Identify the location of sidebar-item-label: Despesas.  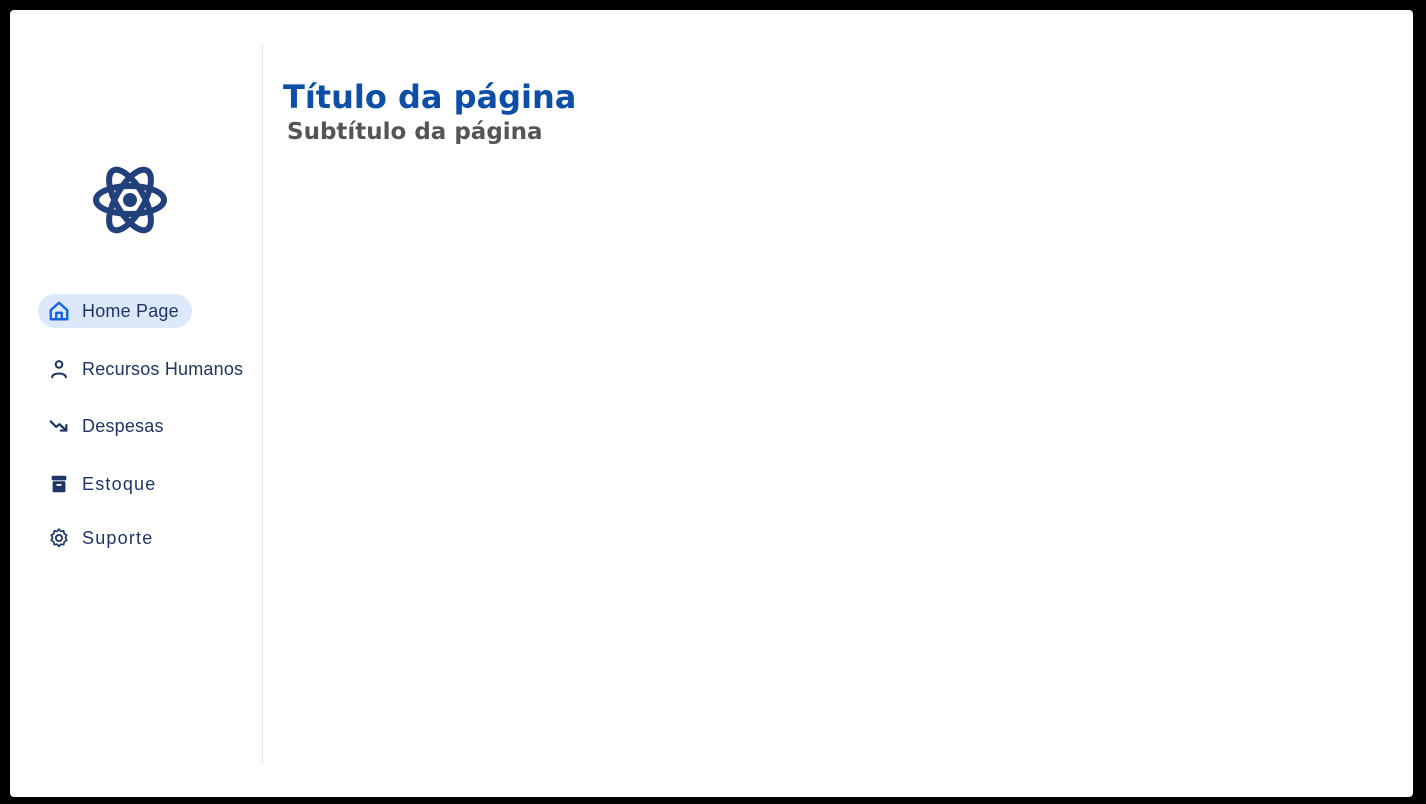
(123, 425).